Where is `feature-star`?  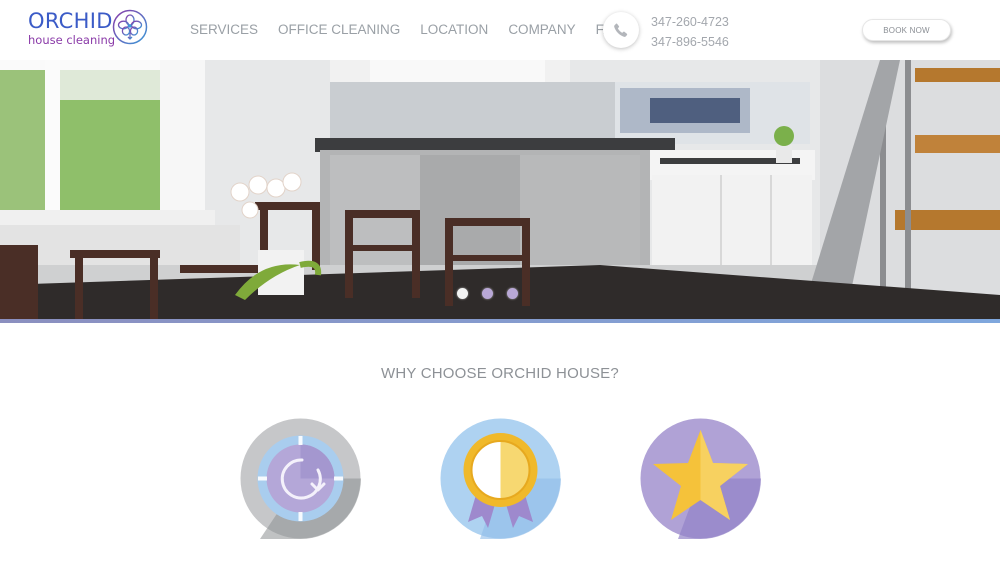 feature-star is located at coordinates (700, 478).